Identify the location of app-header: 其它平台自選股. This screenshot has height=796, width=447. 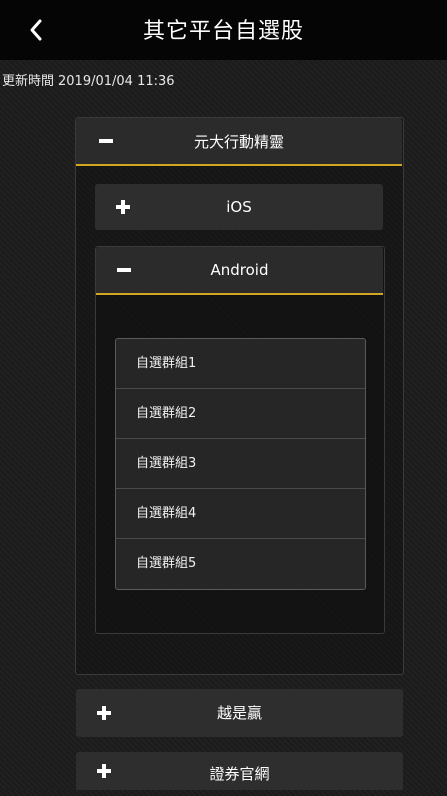
(223, 30).